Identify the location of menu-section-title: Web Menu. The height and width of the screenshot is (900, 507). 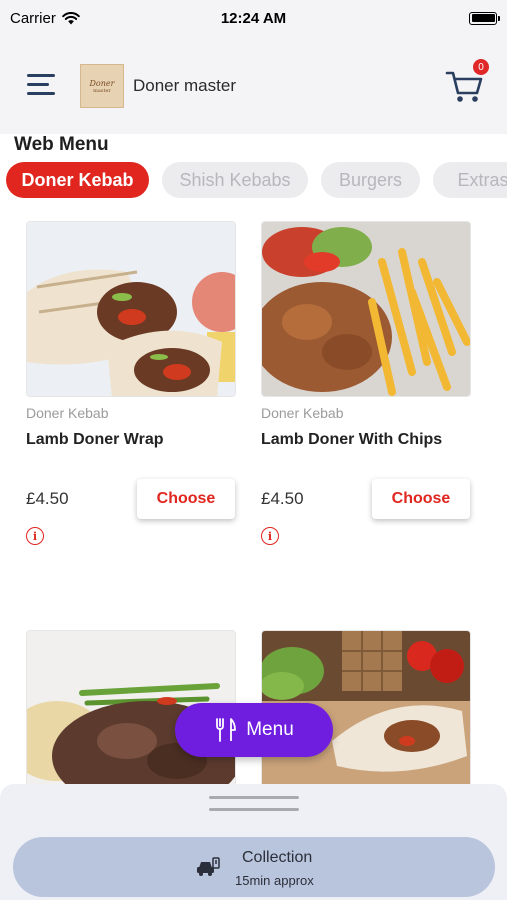
(61, 144).